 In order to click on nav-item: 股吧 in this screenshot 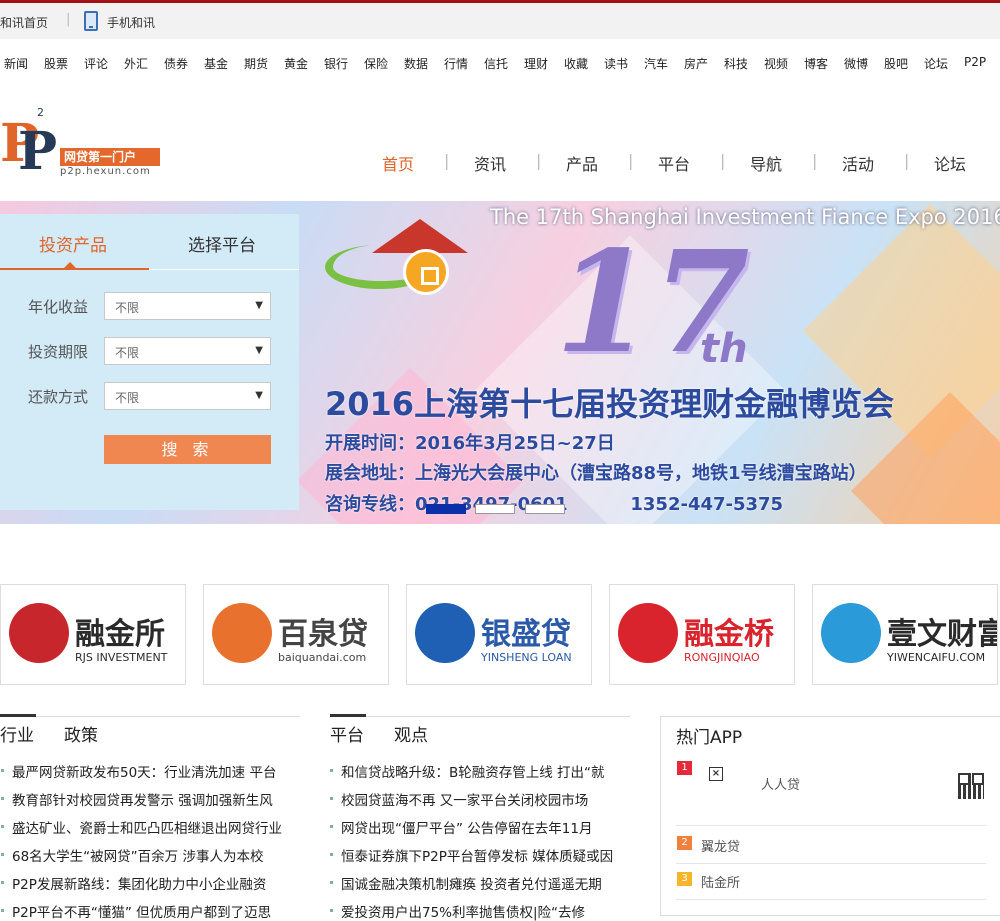, I will do `click(896, 63)`.